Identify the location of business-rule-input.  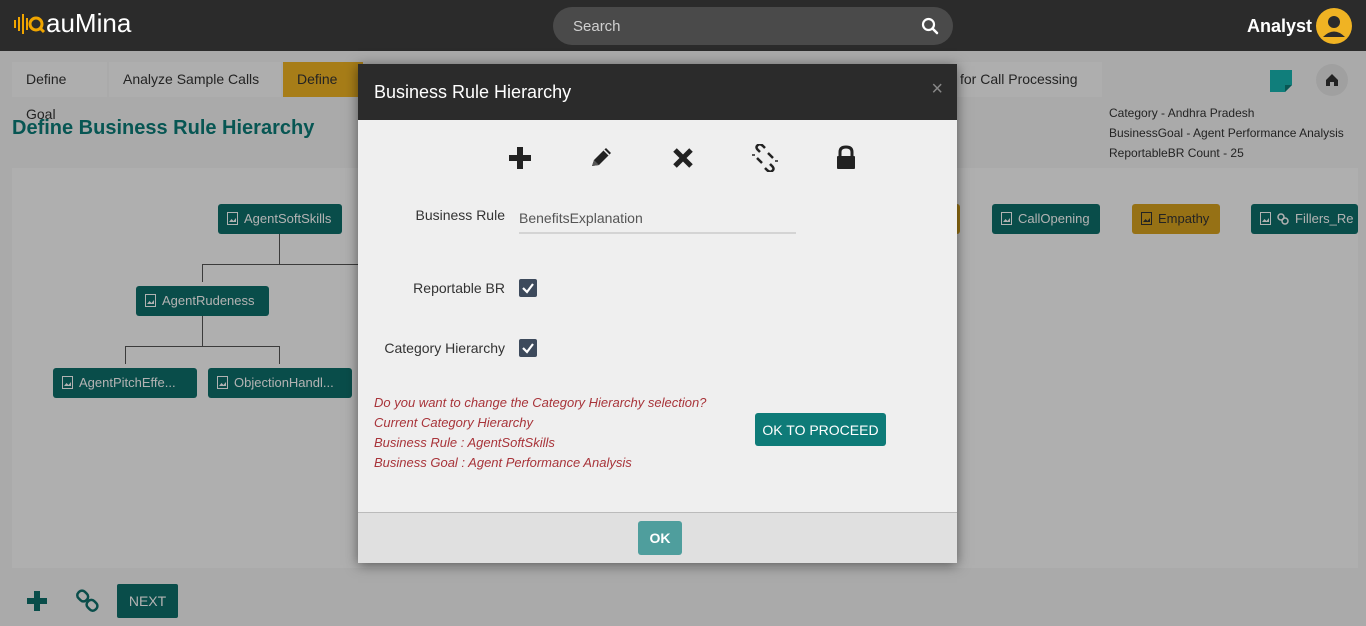
(657, 219).